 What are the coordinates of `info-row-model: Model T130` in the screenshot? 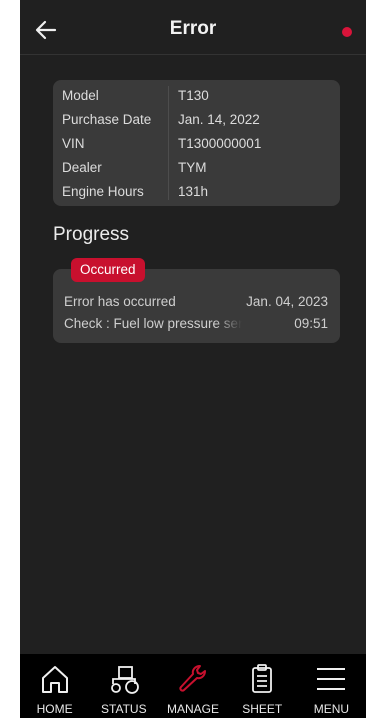 It's located at (196, 98).